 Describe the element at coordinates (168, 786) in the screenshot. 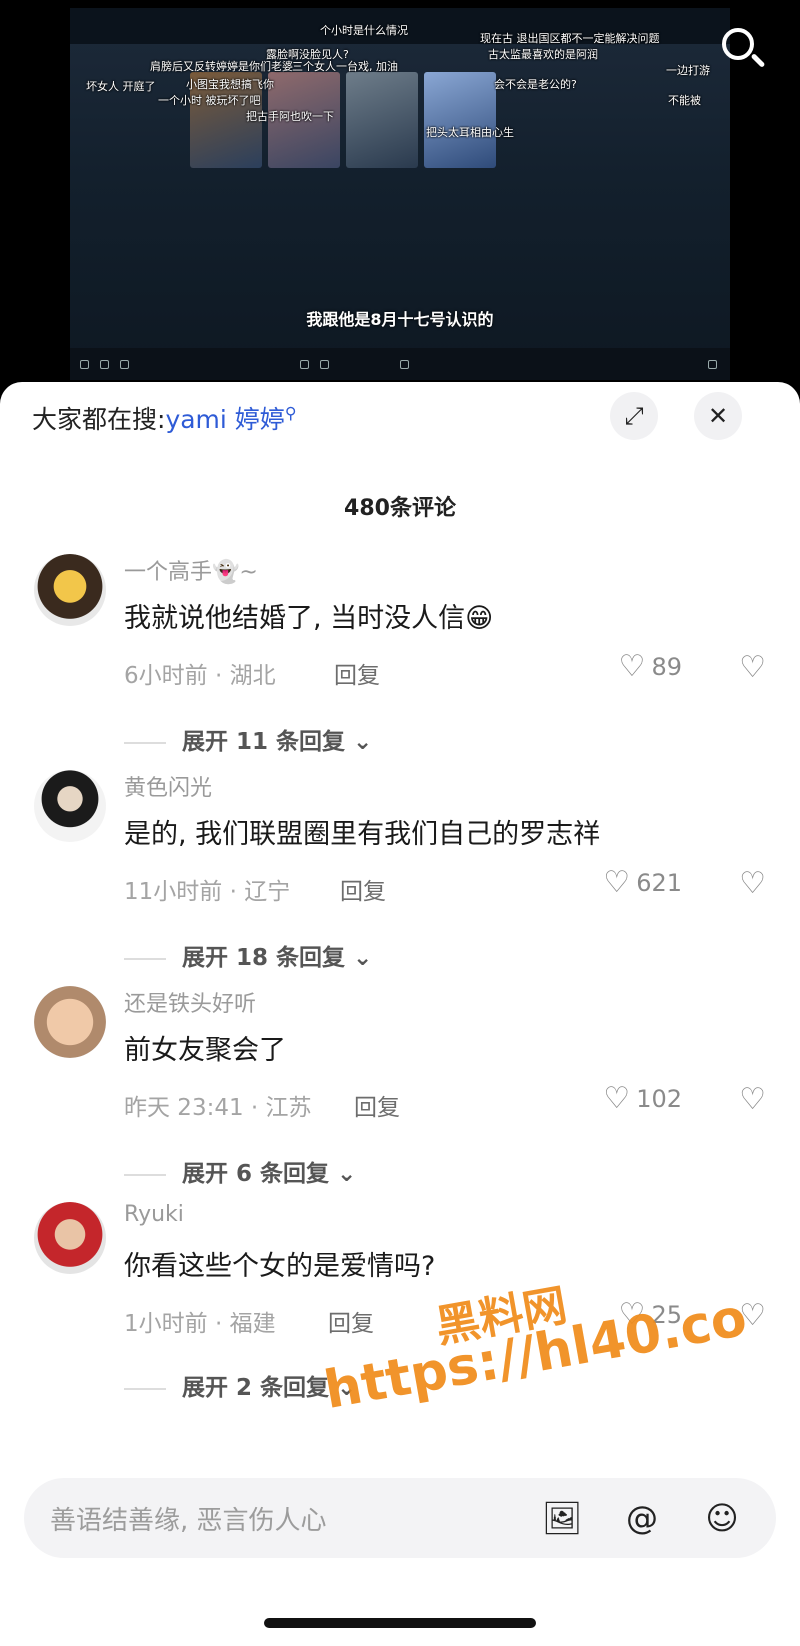

I see `comment-username: 黄色闪光` at that location.